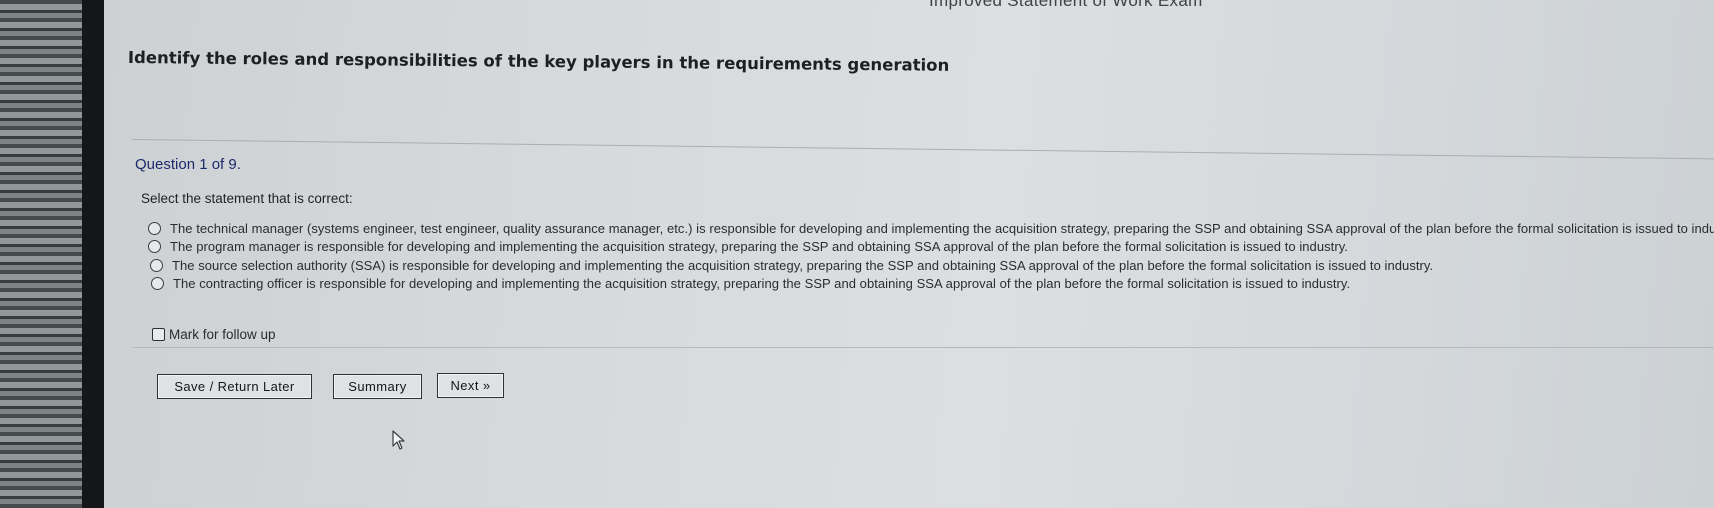 The image size is (1714, 508). Describe the element at coordinates (93, 254) in the screenshot. I see `monitor-edge` at that location.